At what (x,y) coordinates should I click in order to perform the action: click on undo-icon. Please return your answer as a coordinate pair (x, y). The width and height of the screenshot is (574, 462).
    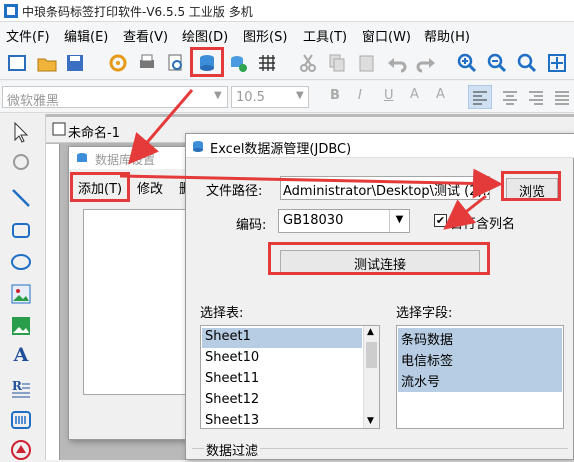
    Looking at the image, I should click on (397, 63).